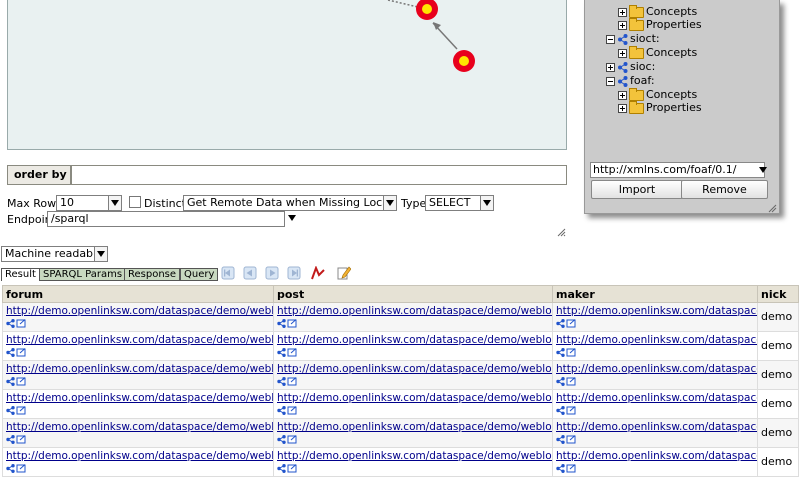 Image resolution: width=800 pixels, height=477 pixels. Describe the element at coordinates (645, 38) in the screenshot. I see `tree-item-label: sioct:` at that location.